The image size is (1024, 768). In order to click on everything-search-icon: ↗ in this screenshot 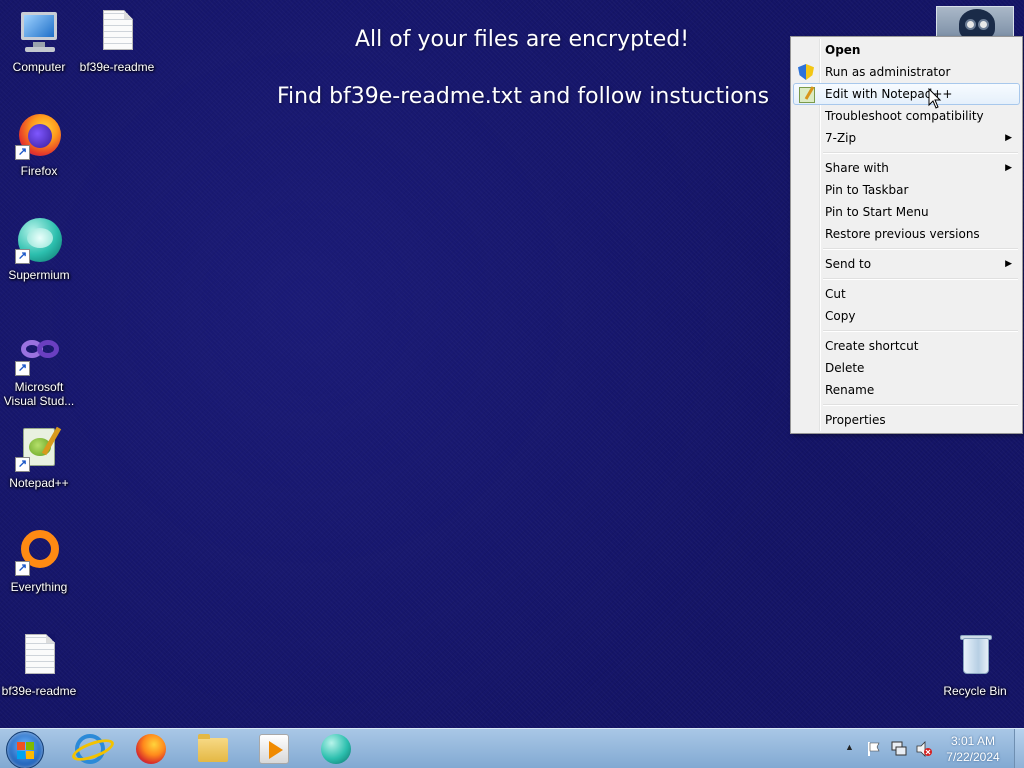, I will do `click(39, 552)`.